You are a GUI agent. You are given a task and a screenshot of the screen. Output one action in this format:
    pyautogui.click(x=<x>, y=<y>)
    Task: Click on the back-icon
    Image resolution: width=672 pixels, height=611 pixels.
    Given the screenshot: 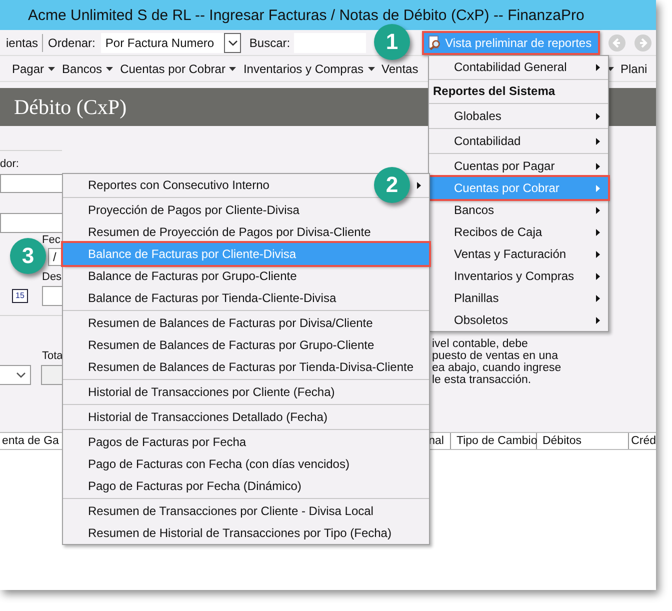 What is the action you would take?
    pyautogui.click(x=617, y=43)
    